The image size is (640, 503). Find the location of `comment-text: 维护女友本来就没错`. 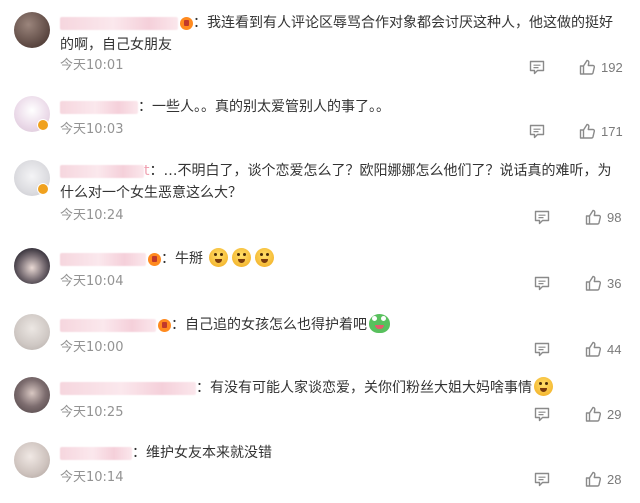

comment-text: 维护女友本来就没错 is located at coordinates (209, 453).